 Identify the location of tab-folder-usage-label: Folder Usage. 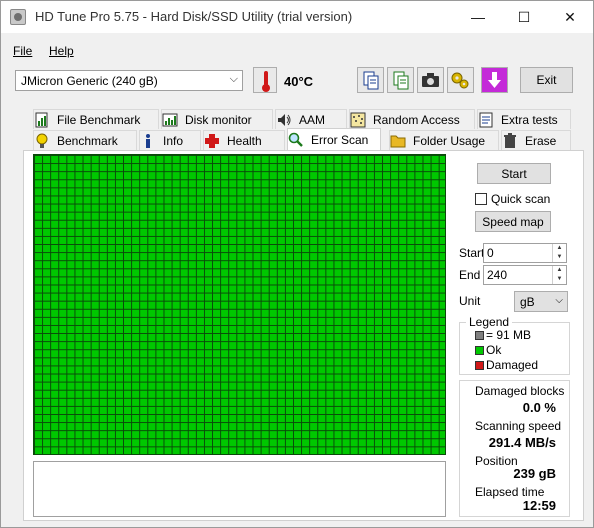
(449, 140).